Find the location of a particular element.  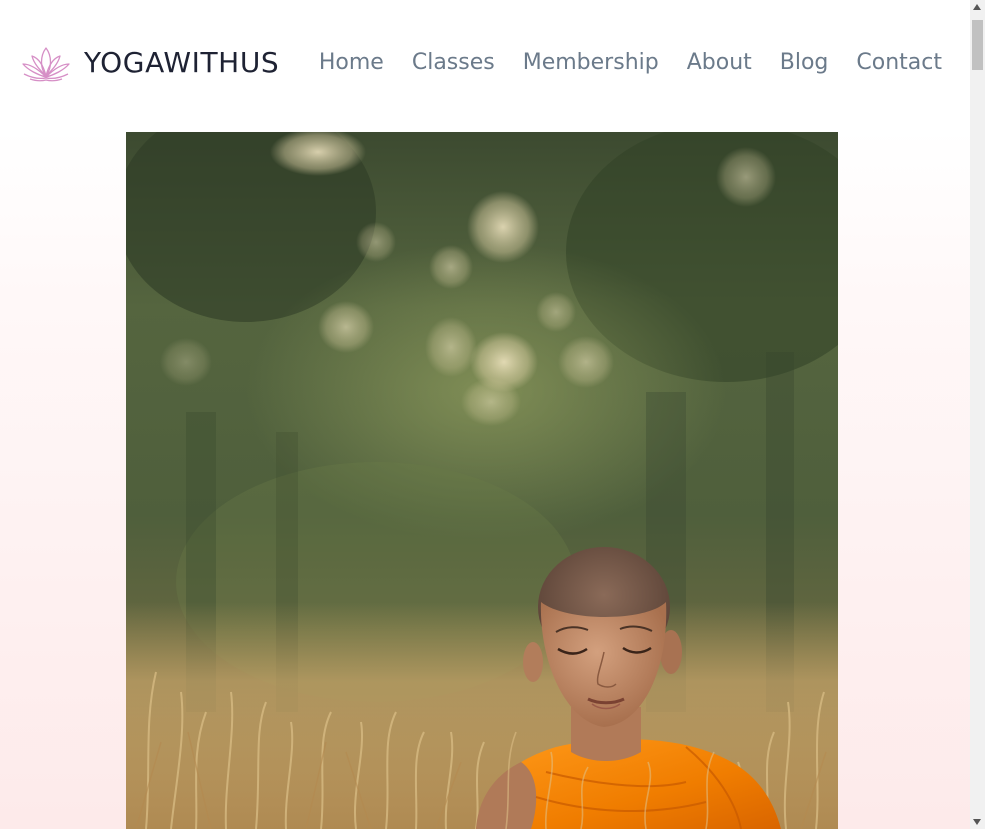

nav-item-home: Home is located at coordinates (351, 62).